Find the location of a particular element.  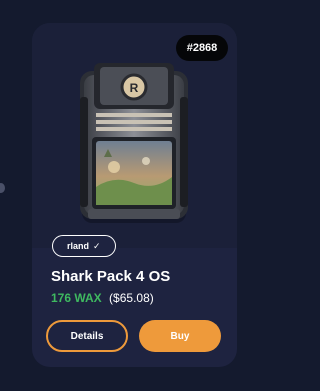

buy-button: Buy is located at coordinates (180, 336).